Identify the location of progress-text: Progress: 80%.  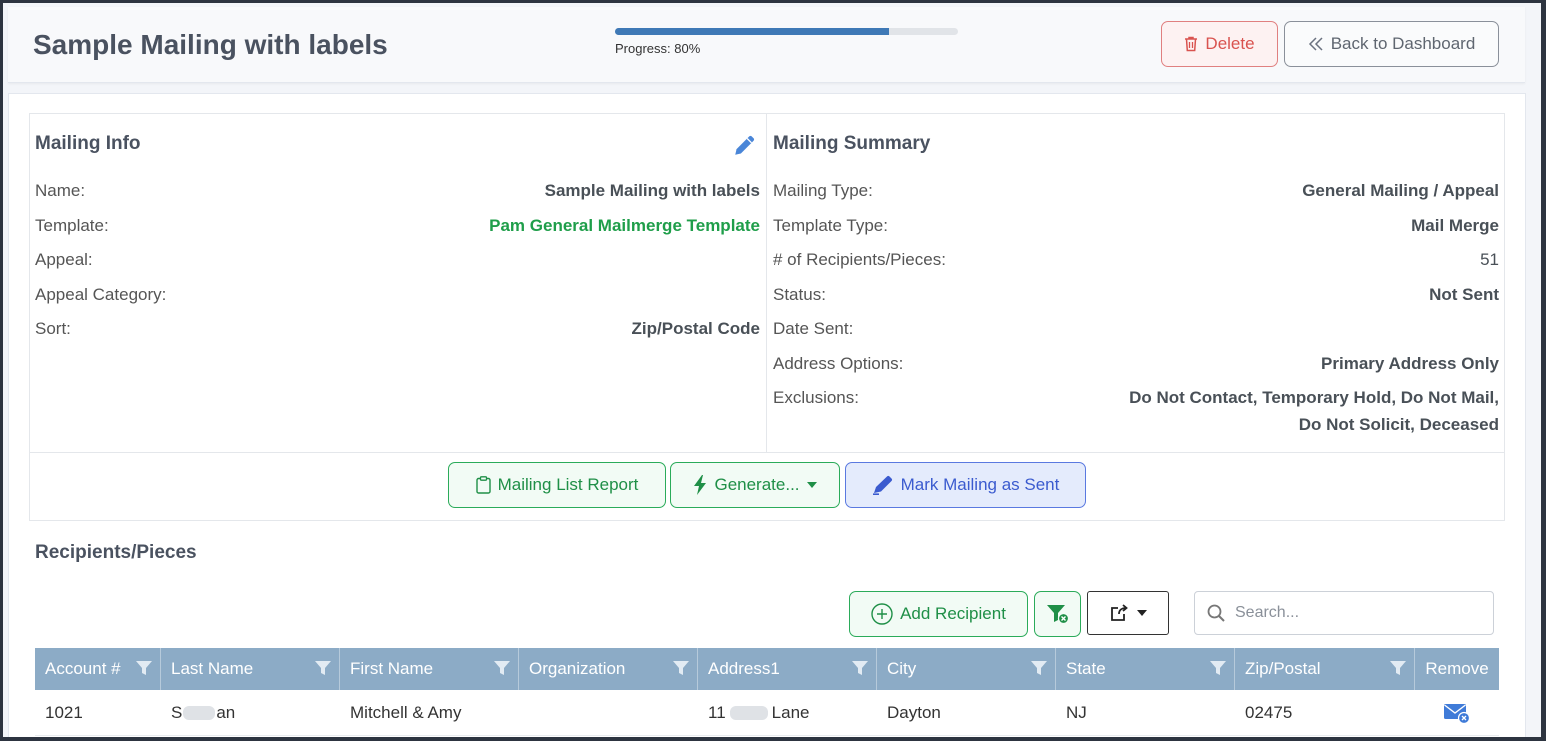
(658, 48).